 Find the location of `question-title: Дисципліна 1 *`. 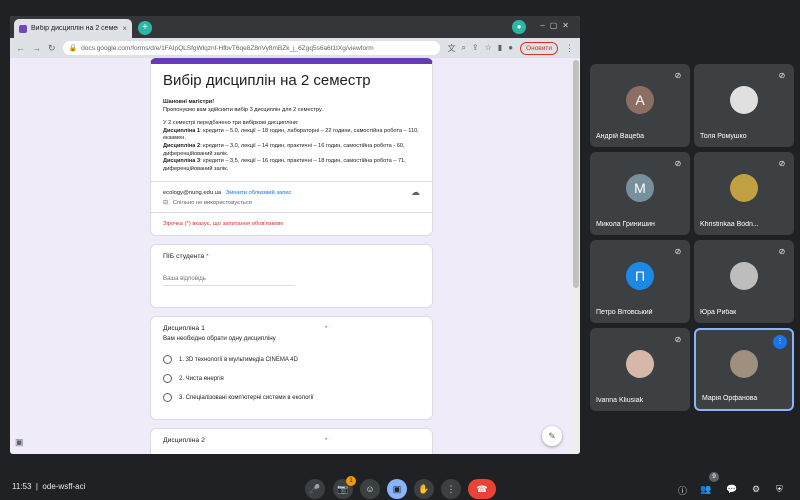

question-title: Дисципліна 1 * is located at coordinates (291, 328).